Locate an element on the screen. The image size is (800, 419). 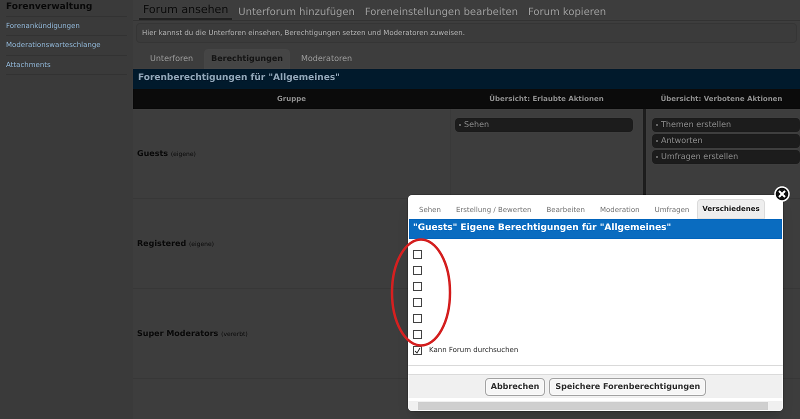
tab: Foreneinstellungen bearbeiten is located at coordinates (441, 12).